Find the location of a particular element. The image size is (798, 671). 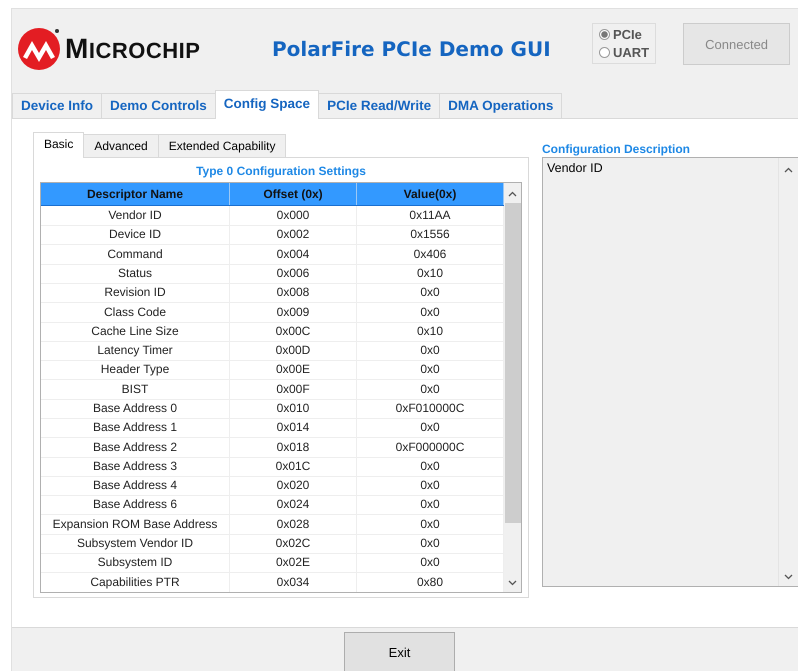

table-cell: Latency Timer is located at coordinates (135, 351).